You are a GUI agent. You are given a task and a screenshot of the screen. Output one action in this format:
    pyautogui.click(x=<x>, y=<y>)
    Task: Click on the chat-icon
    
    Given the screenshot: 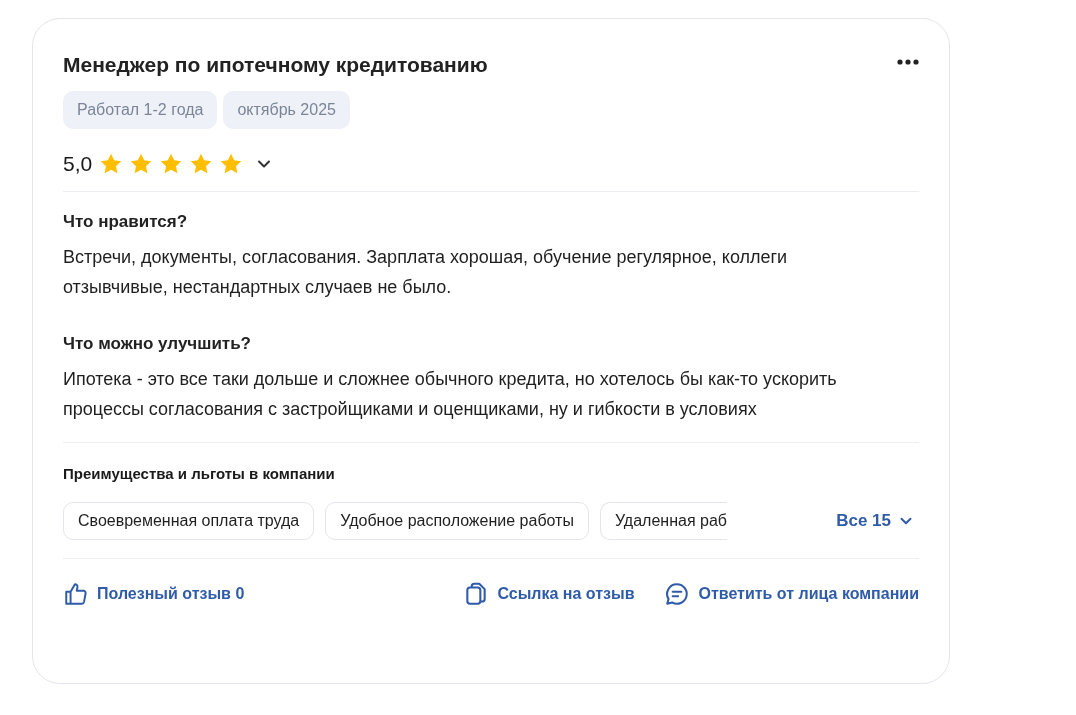 What is the action you would take?
    pyautogui.click(x=677, y=594)
    